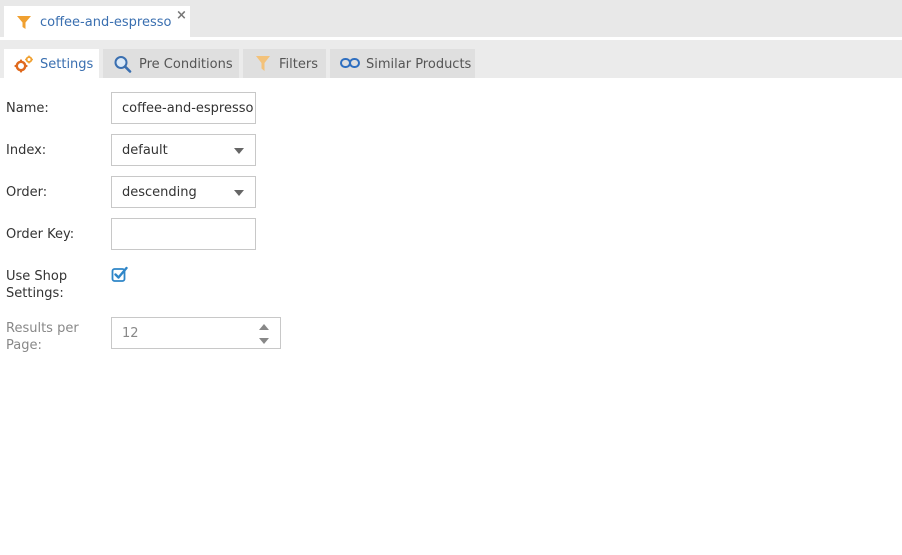  I want to click on magnifier-icon, so click(123, 66).